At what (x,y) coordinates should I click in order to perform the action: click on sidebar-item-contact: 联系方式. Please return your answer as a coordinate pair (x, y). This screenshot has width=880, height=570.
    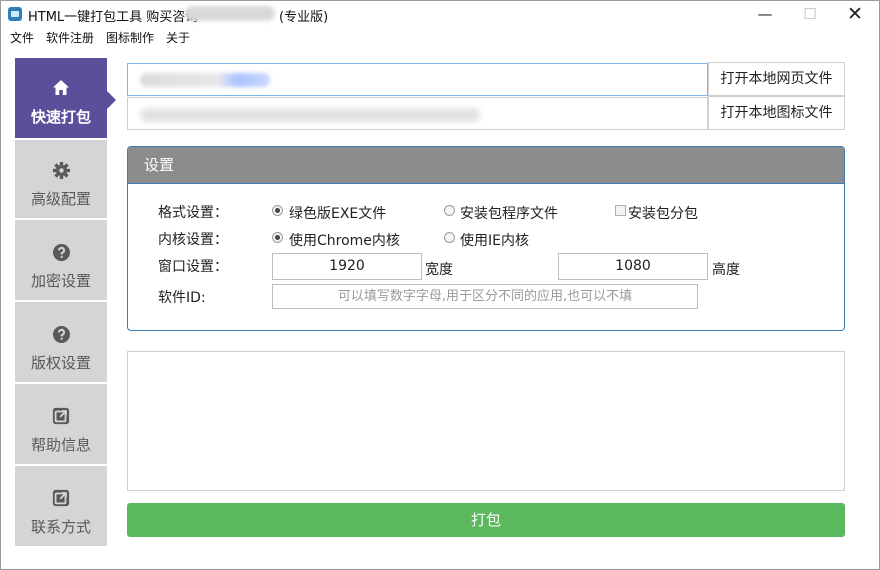
    Looking at the image, I should click on (61, 508).